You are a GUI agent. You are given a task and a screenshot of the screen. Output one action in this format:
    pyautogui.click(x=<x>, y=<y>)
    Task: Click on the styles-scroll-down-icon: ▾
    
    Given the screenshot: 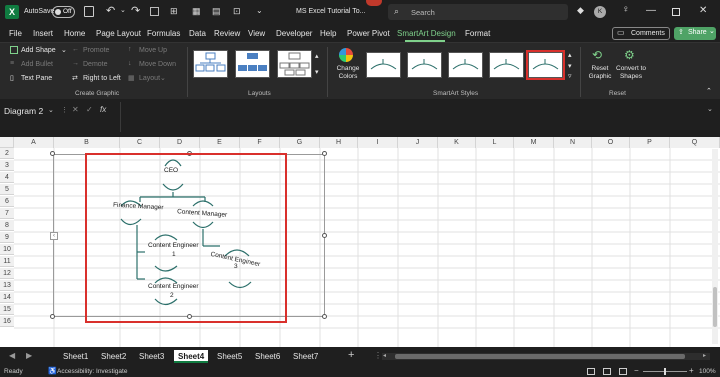 What is the action you would take?
    pyautogui.click(x=570, y=66)
    